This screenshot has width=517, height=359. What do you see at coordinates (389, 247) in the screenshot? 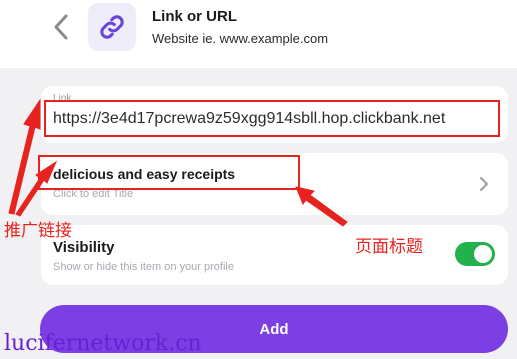
I see `page-title-annotation: 页面标题` at bounding box center [389, 247].